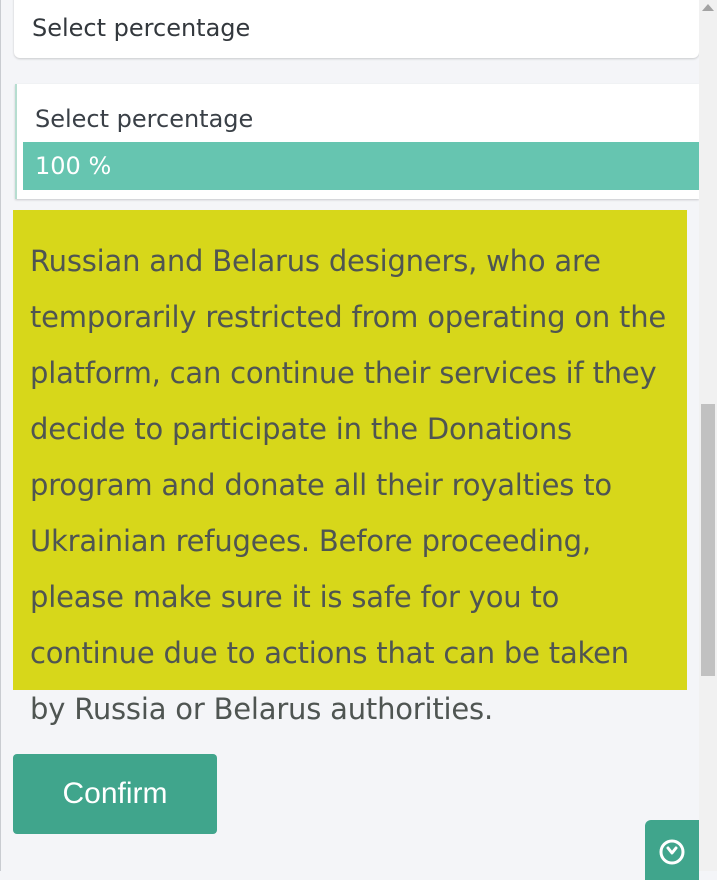 The height and width of the screenshot is (880, 717). Describe the element at coordinates (708, 540) in the screenshot. I see `scrollbar-thumb` at that location.